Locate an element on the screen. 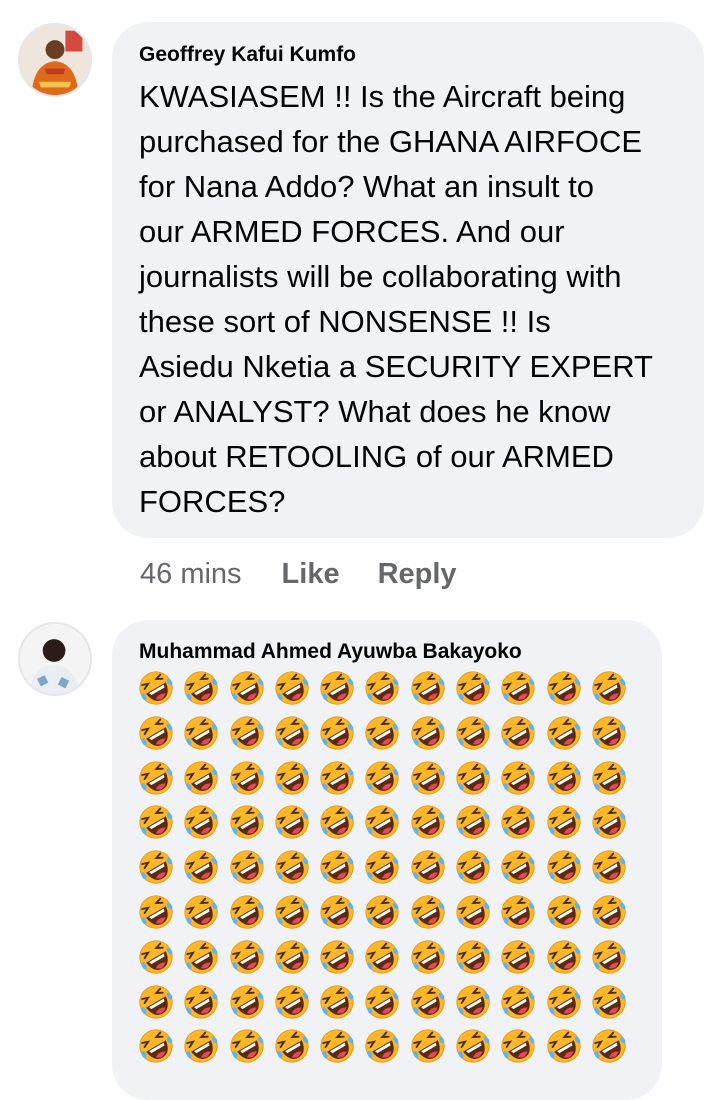 Image resolution: width=720 pixels, height=1100 pixels. comment-actions: 46 mins Like Reply is located at coordinates (317, 574).